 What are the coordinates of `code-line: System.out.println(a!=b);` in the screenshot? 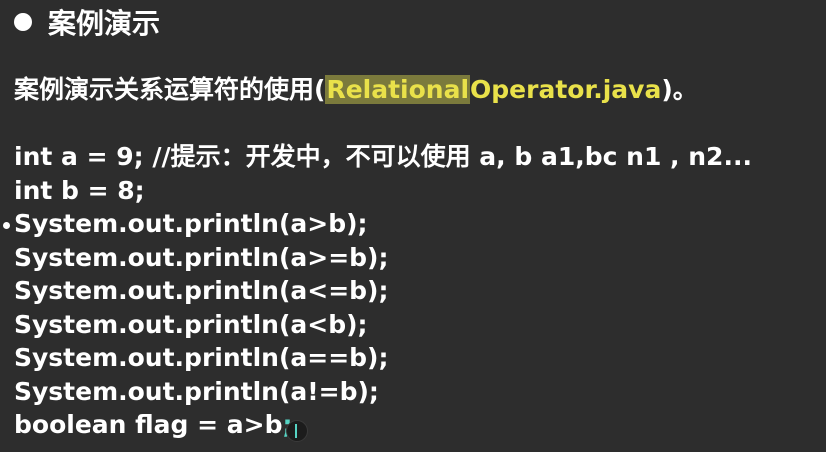 It's located at (196, 391).